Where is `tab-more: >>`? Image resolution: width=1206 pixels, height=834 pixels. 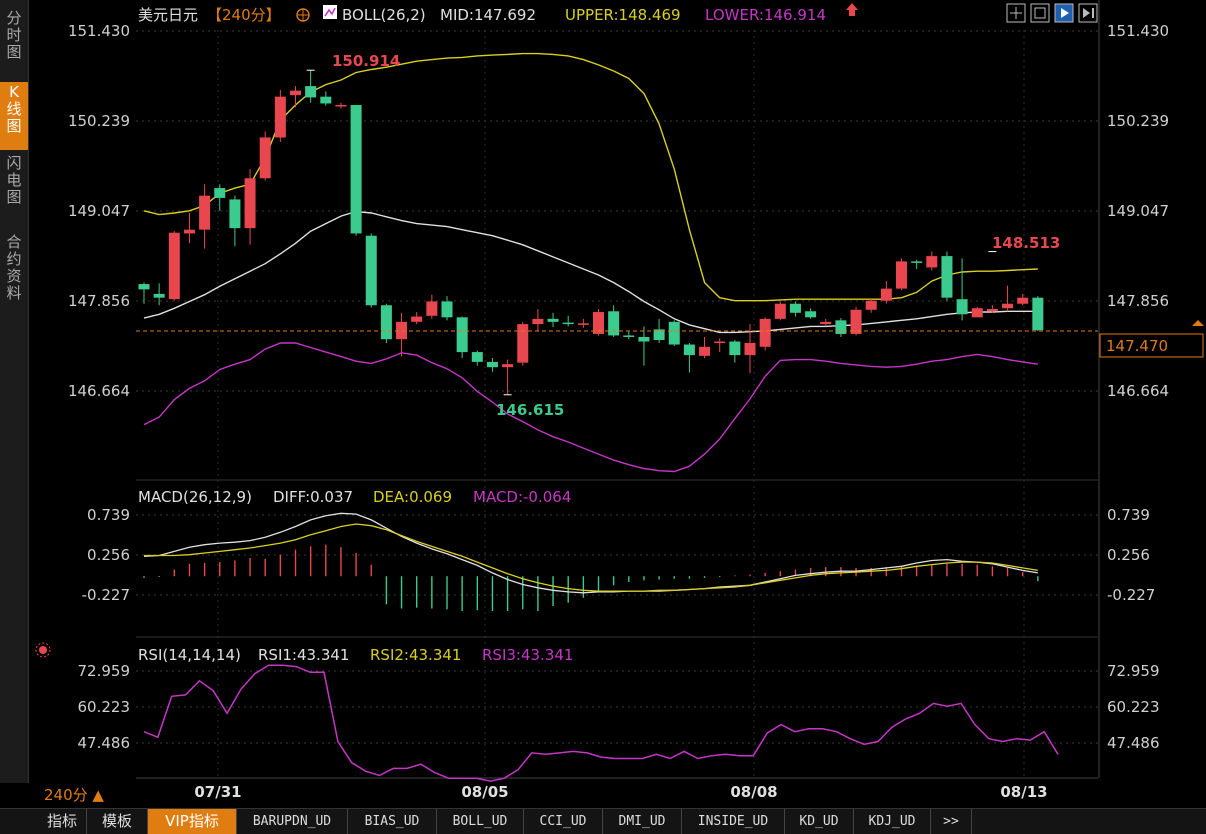 tab-more: >> is located at coordinates (951, 821).